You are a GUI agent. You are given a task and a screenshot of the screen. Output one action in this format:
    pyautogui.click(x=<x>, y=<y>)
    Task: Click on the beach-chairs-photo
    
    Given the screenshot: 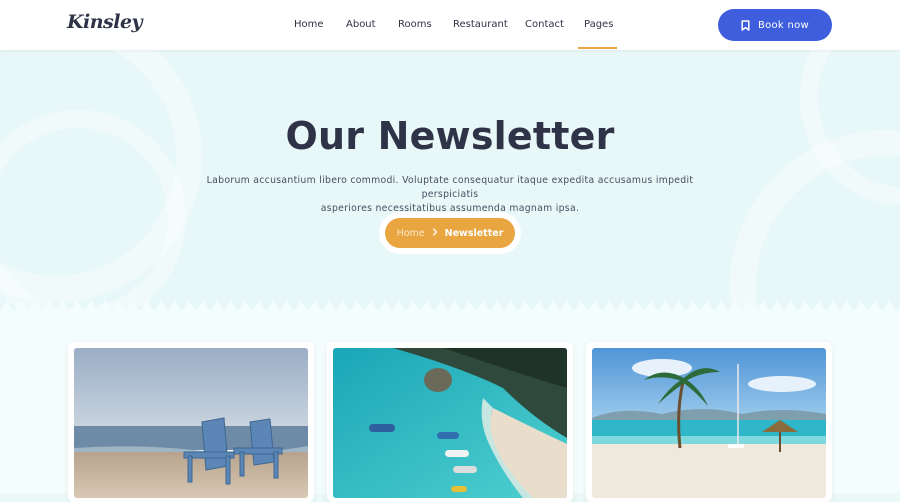 What is the action you would take?
    pyautogui.click(x=191, y=423)
    